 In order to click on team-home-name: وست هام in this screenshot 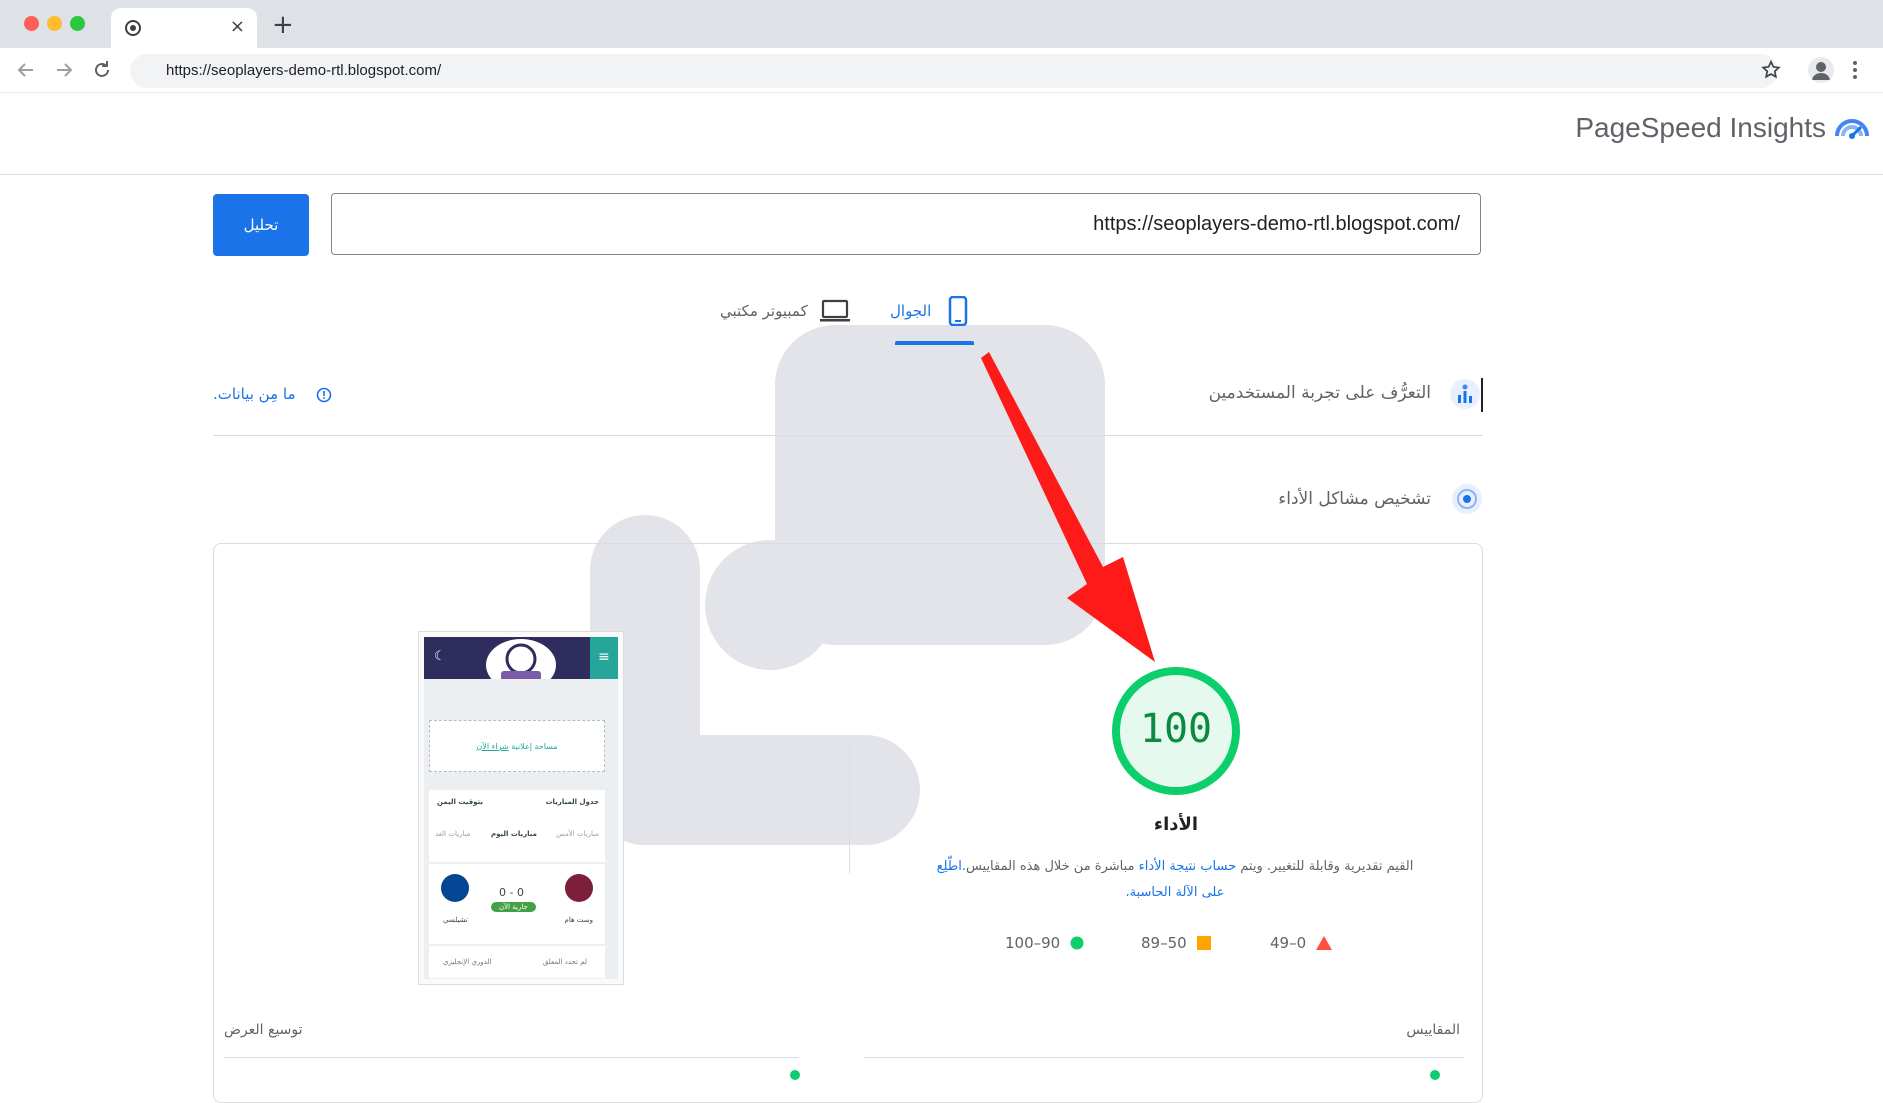, I will do `click(578, 920)`.